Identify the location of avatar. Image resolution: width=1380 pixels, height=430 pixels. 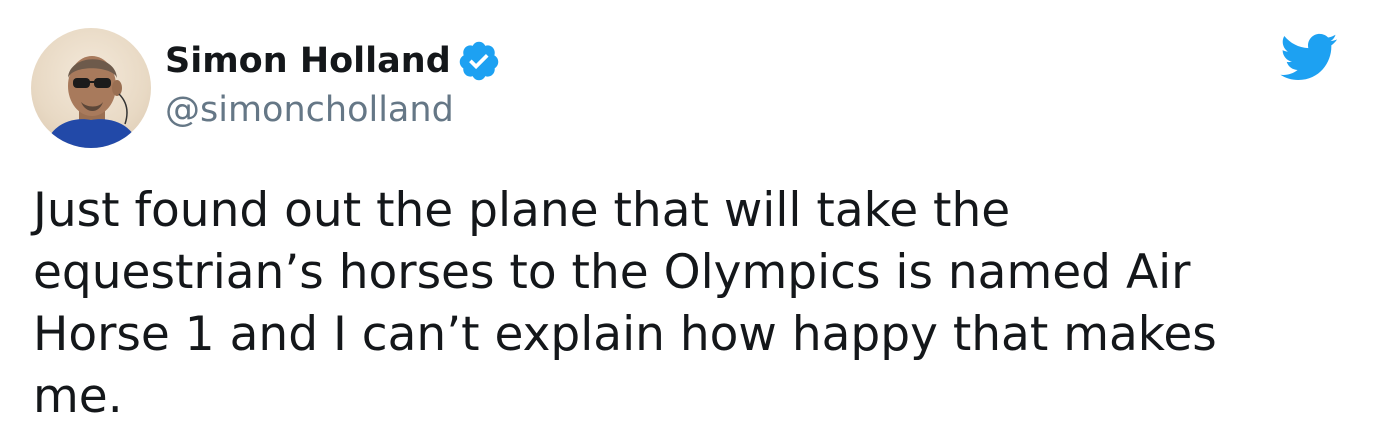
(91, 88).